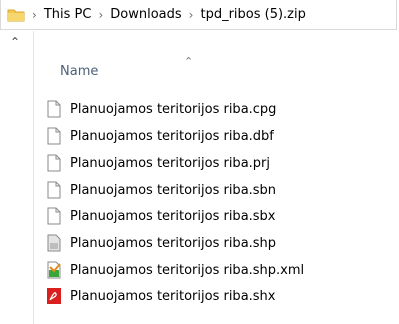 The image size is (399, 324). What do you see at coordinates (68, 14) in the screenshot?
I see `breadcrumb-this-pc: This PC` at bounding box center [68, 14].